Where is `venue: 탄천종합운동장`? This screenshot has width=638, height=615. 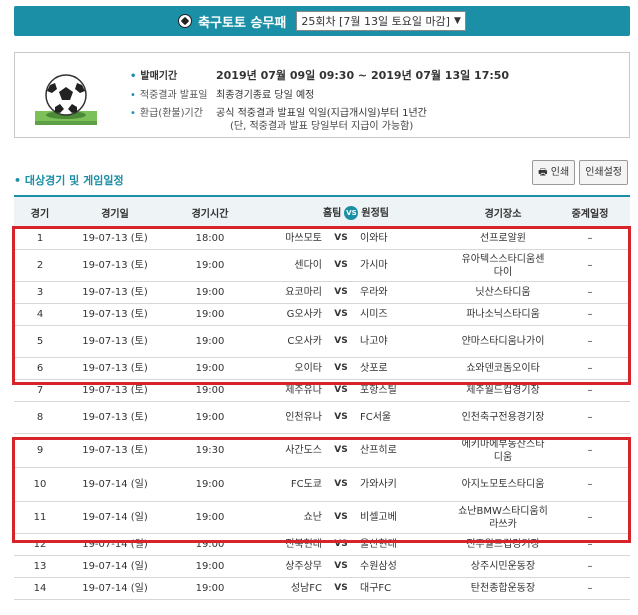
venue: 탄천종합운동장 is located at coordinates (503, 588).